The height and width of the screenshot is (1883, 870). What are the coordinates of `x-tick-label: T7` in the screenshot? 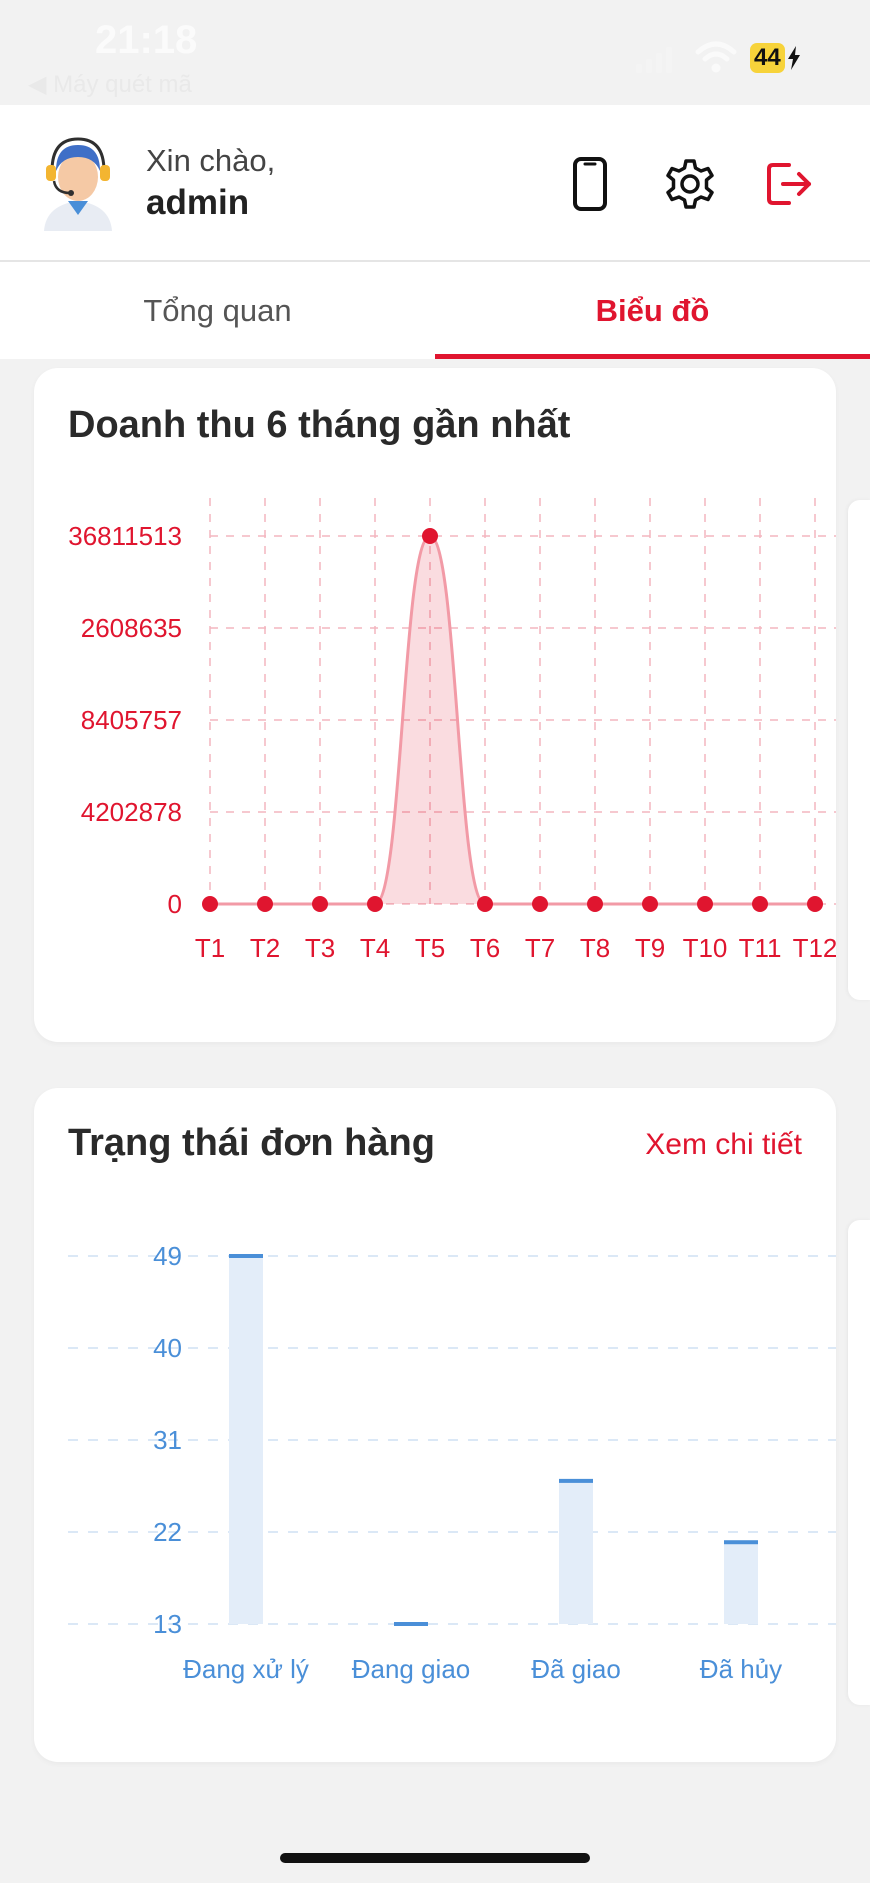 It's located at (540, 948).